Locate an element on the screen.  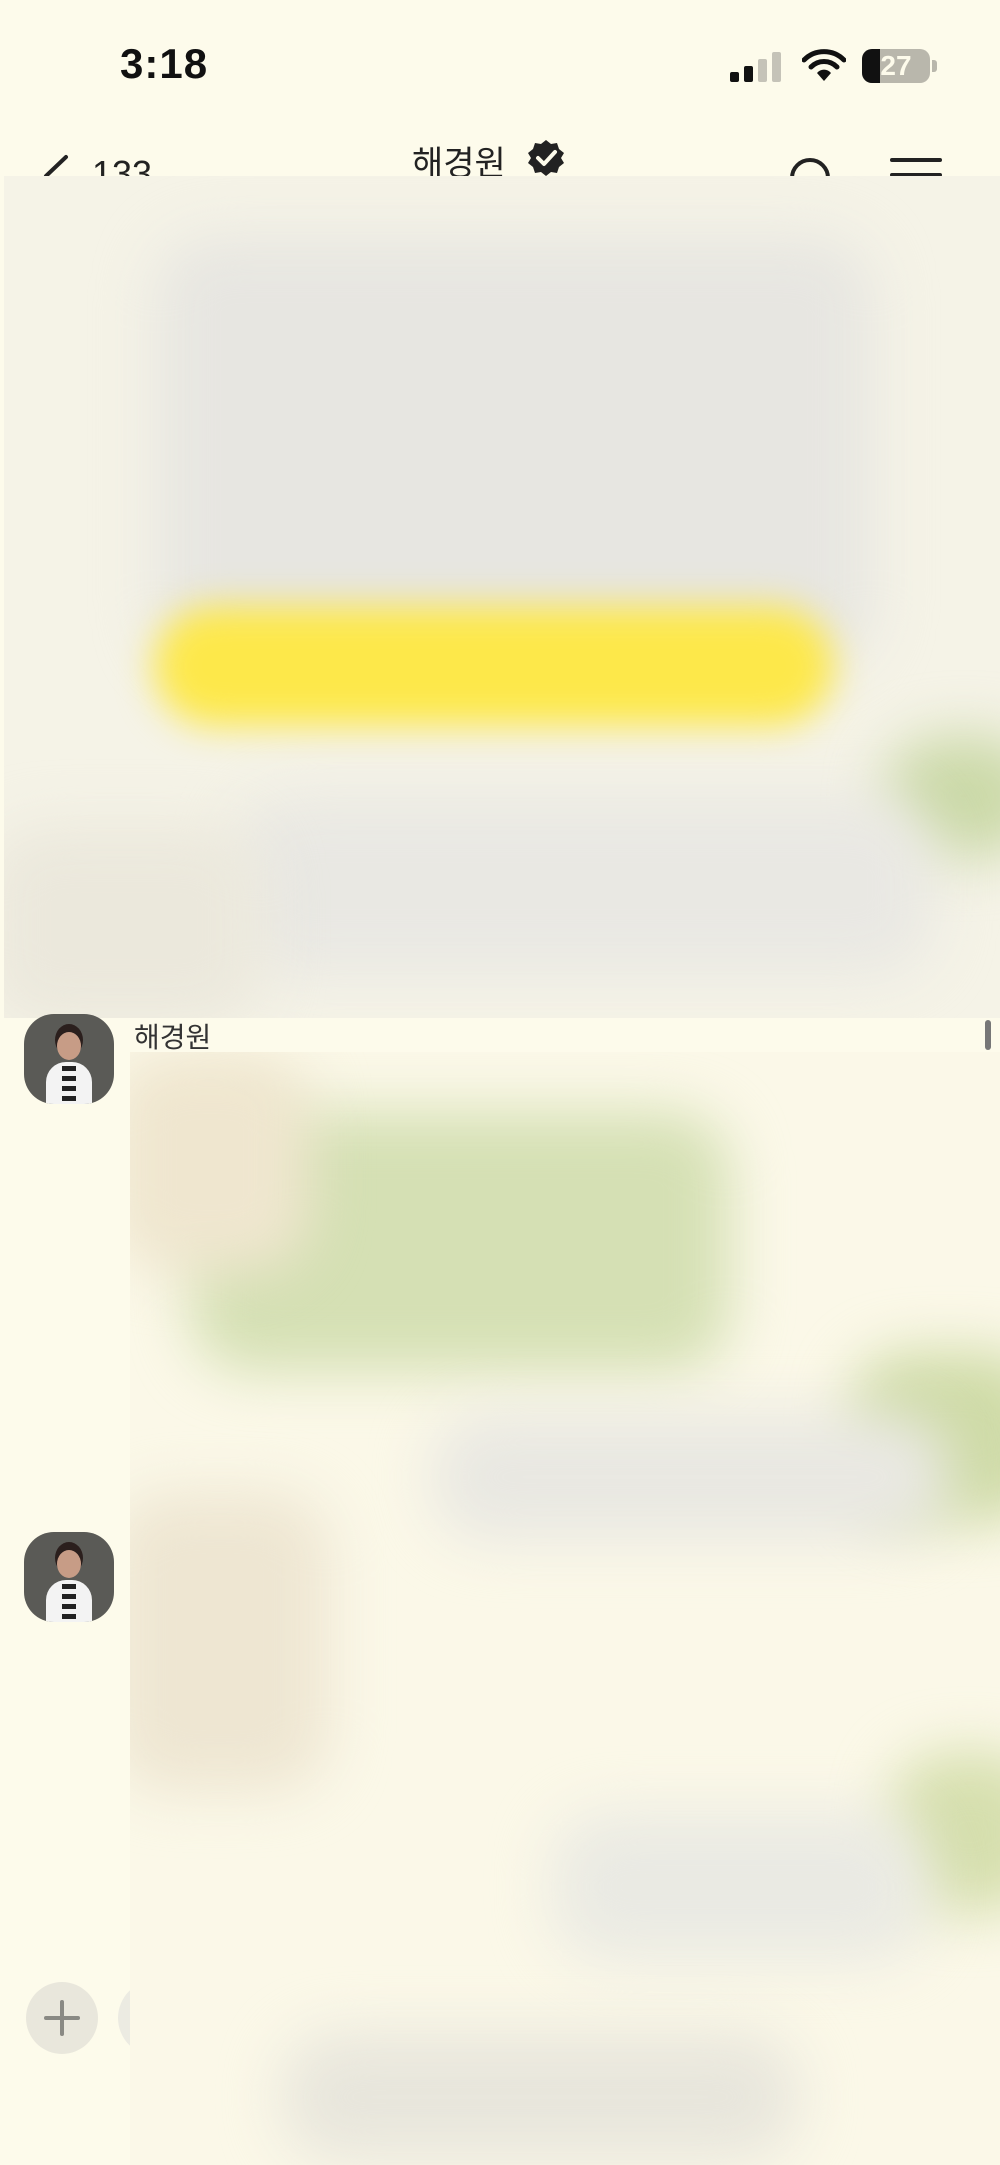
battery-tip is located at coordinates (934, 66).